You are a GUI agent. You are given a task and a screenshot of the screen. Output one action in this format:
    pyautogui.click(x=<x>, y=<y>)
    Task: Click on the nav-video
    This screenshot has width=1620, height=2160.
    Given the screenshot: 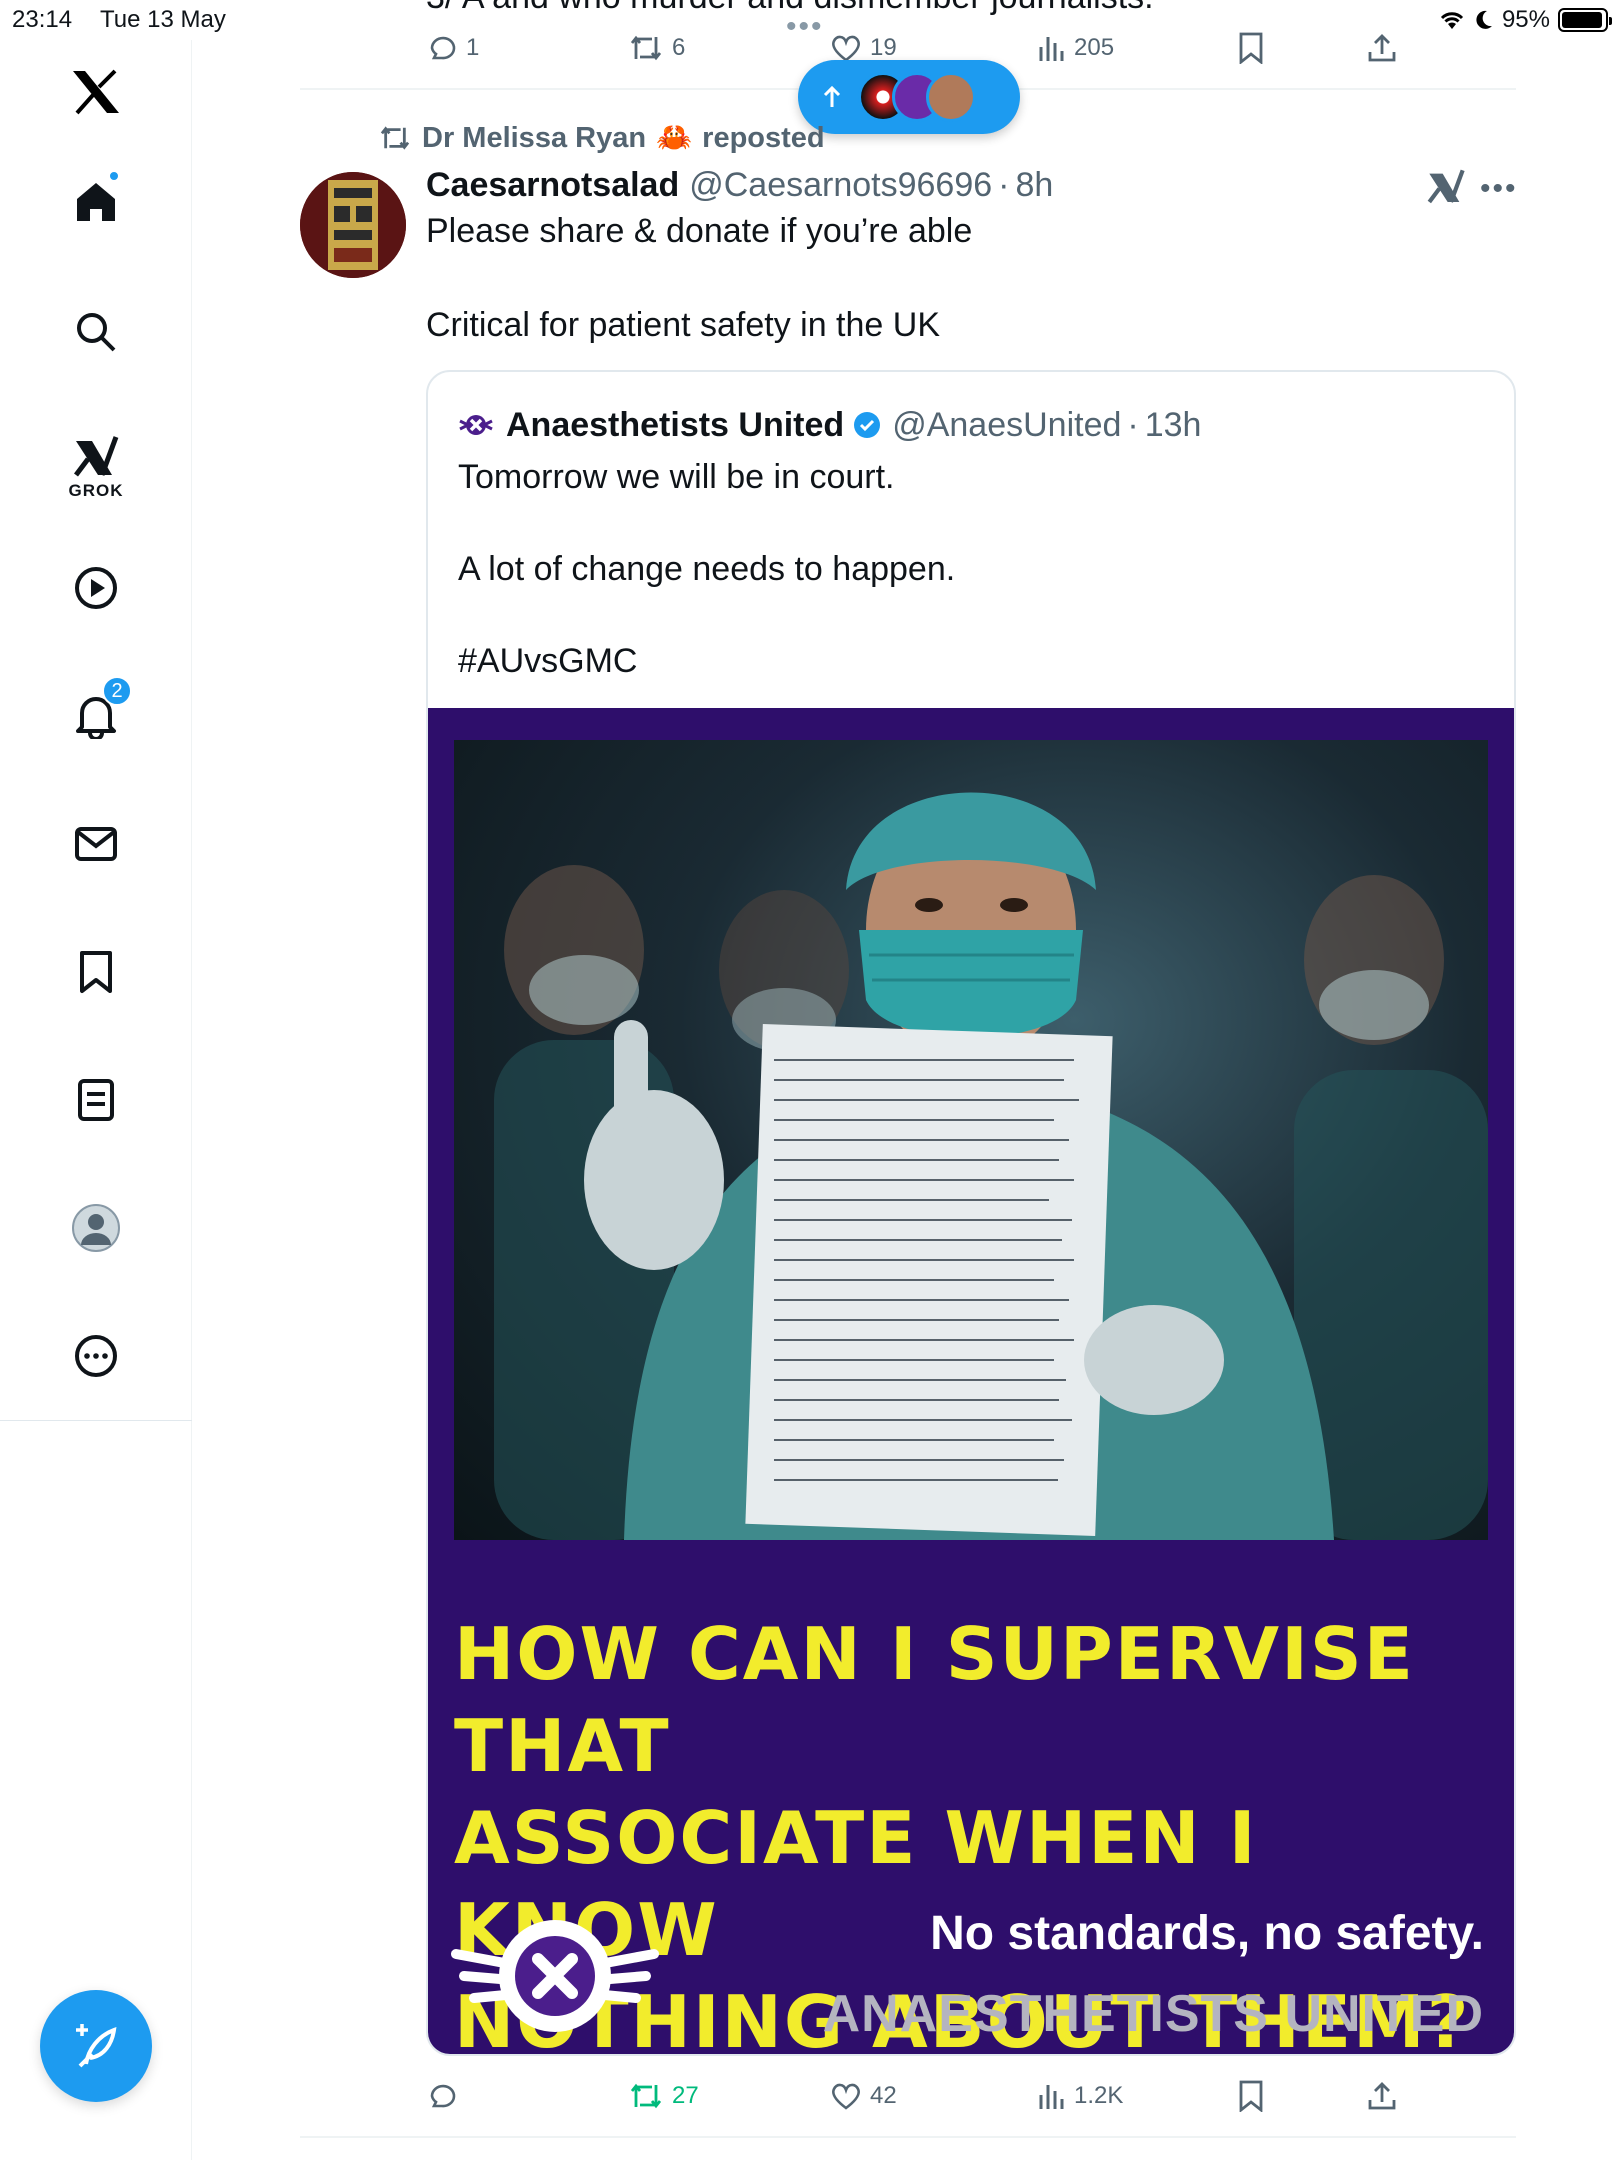 What is the action you would take?
    pyautogui.click(x=96, y=588)
    